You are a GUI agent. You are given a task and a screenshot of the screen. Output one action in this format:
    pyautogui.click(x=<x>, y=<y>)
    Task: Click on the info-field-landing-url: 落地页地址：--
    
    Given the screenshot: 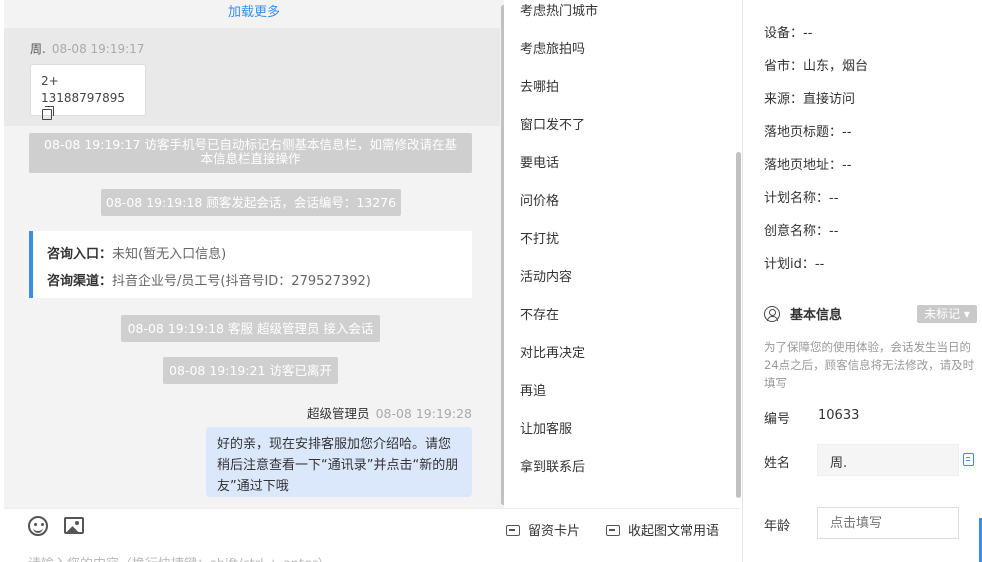 What is the action you would take?
    pyautogui.click(x=807, y=163)
    